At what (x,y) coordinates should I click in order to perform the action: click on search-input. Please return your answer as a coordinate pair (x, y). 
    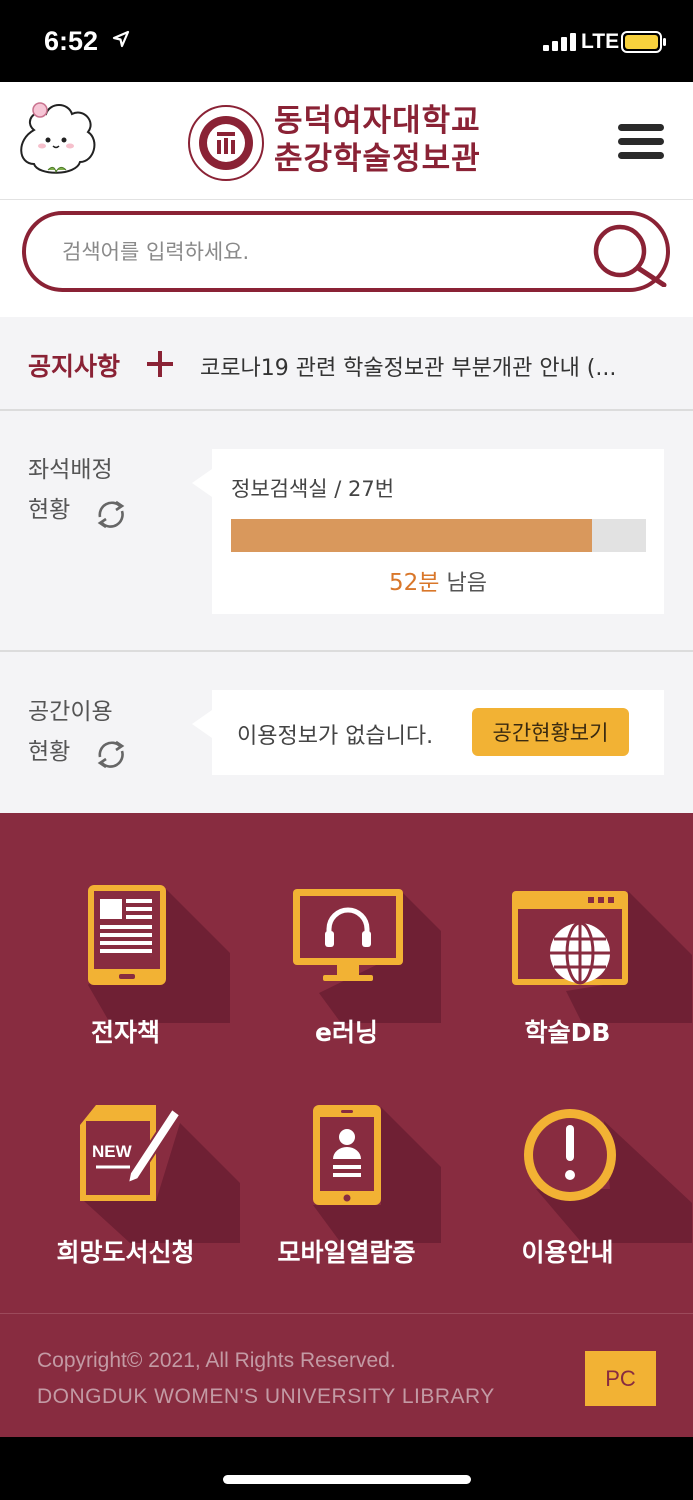
    Looking at the image, I should click on (312, 252).